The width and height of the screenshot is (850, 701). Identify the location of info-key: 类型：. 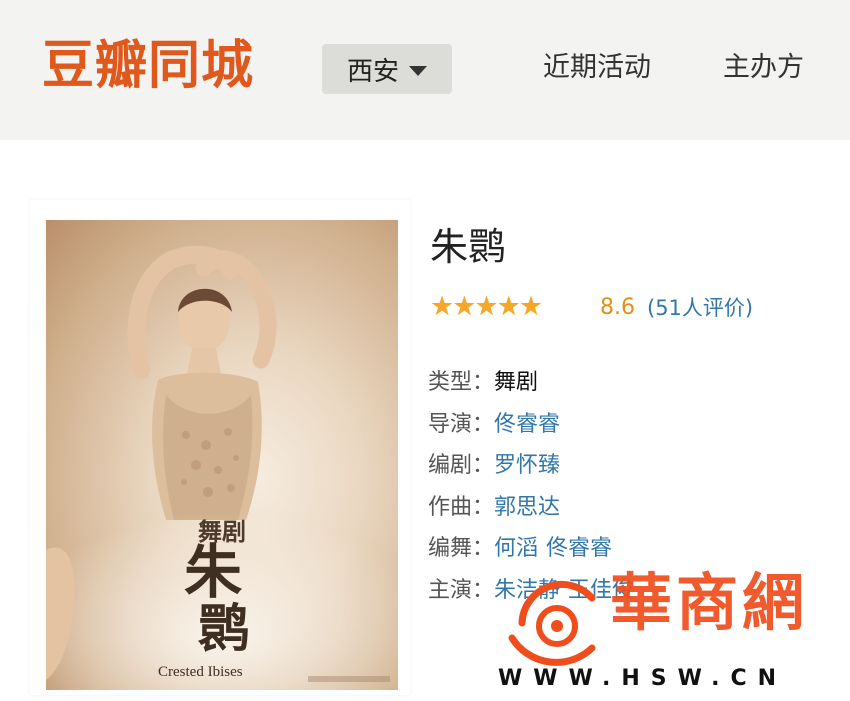
(461, 382).